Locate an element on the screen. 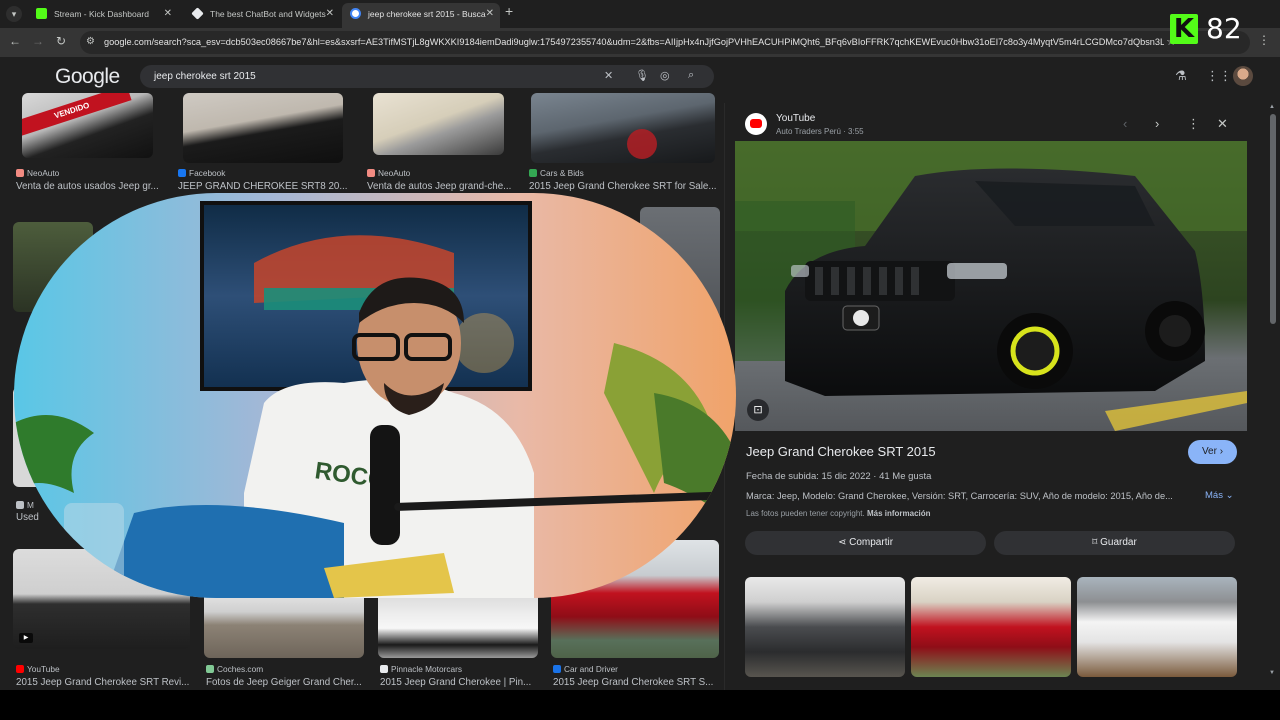  page-scrollbar: ▲ ▼ is located at coordinates (1273, 391).